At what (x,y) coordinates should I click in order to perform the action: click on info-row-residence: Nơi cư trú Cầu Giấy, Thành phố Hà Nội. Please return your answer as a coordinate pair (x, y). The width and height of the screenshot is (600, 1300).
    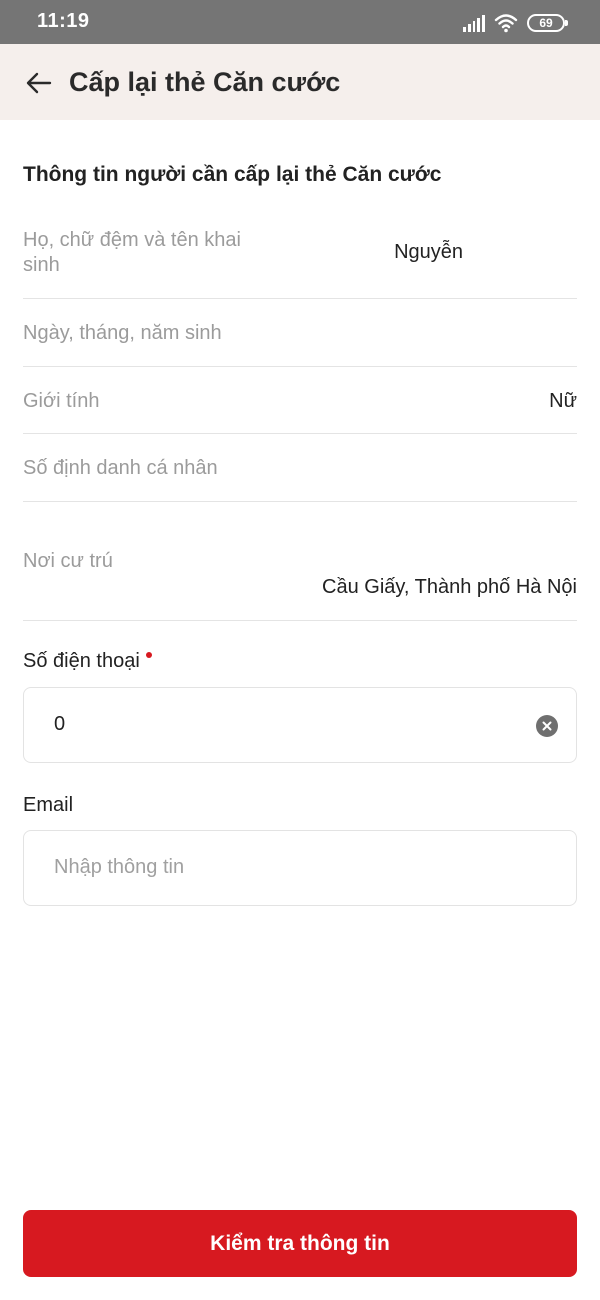
    Looking at the image, I should click on (300, 561).